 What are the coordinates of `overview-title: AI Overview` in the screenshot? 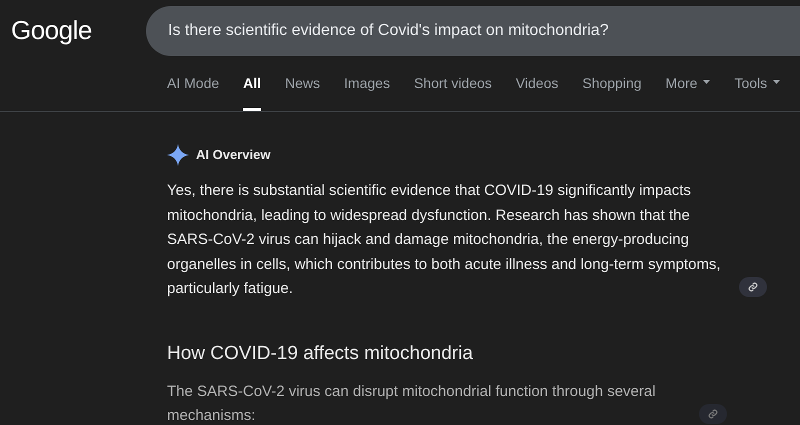 It's located at (233, 155).